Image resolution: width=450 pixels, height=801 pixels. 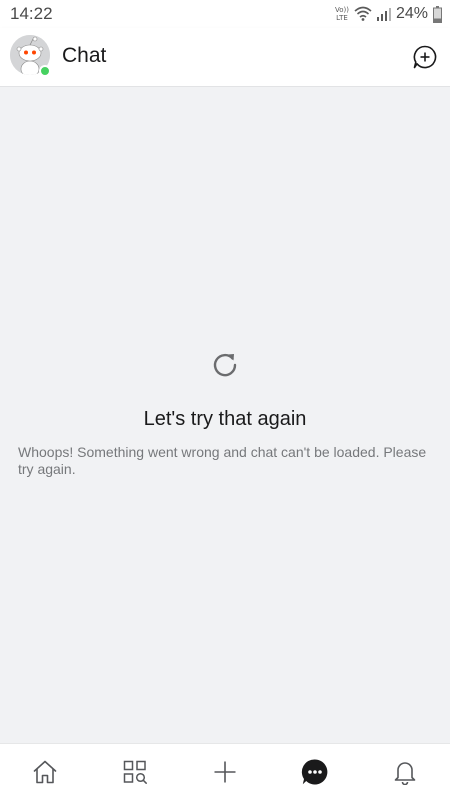 What do you see at coordinates (225, 57) in the screenshot?
I see `app-header: Chat` at bounding box center [225, 57].